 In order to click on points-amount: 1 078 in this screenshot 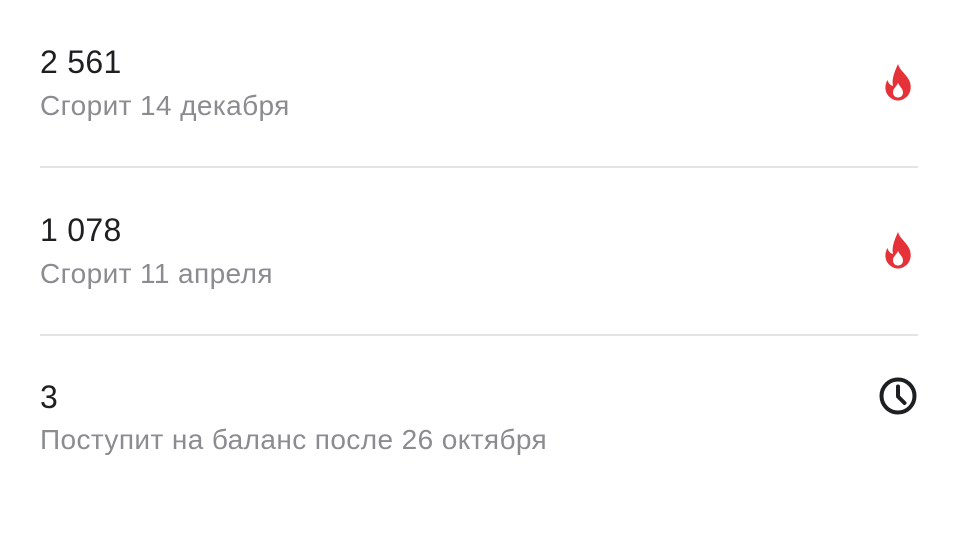, I will do `click(81, 230)`.